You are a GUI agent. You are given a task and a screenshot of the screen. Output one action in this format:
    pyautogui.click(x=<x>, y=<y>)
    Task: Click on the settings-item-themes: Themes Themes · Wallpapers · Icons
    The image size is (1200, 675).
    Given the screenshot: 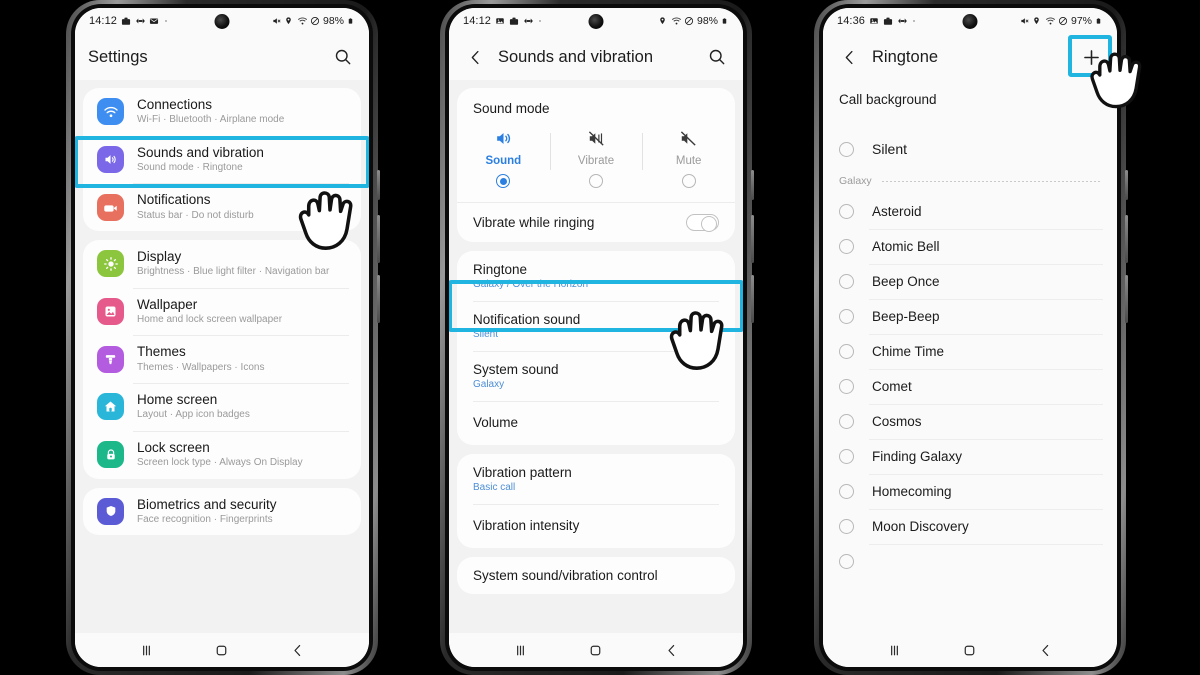 What is the action you would take?
    pyautogui.click(x=222, y=359)
    